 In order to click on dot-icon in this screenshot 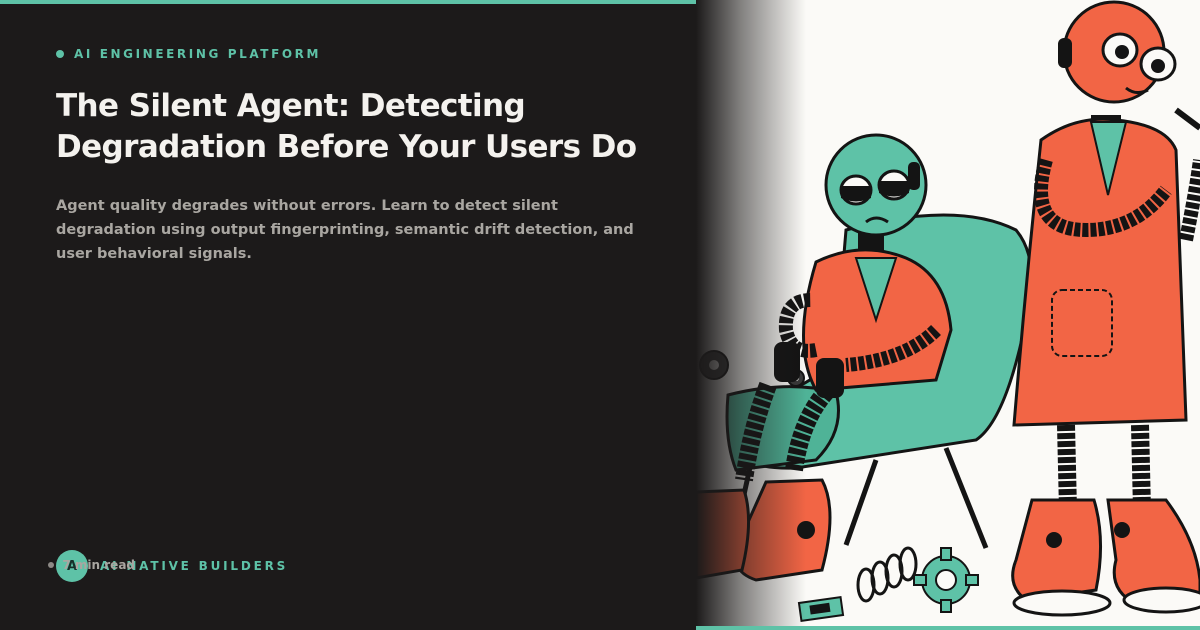, I will do `click(51, 565)`.